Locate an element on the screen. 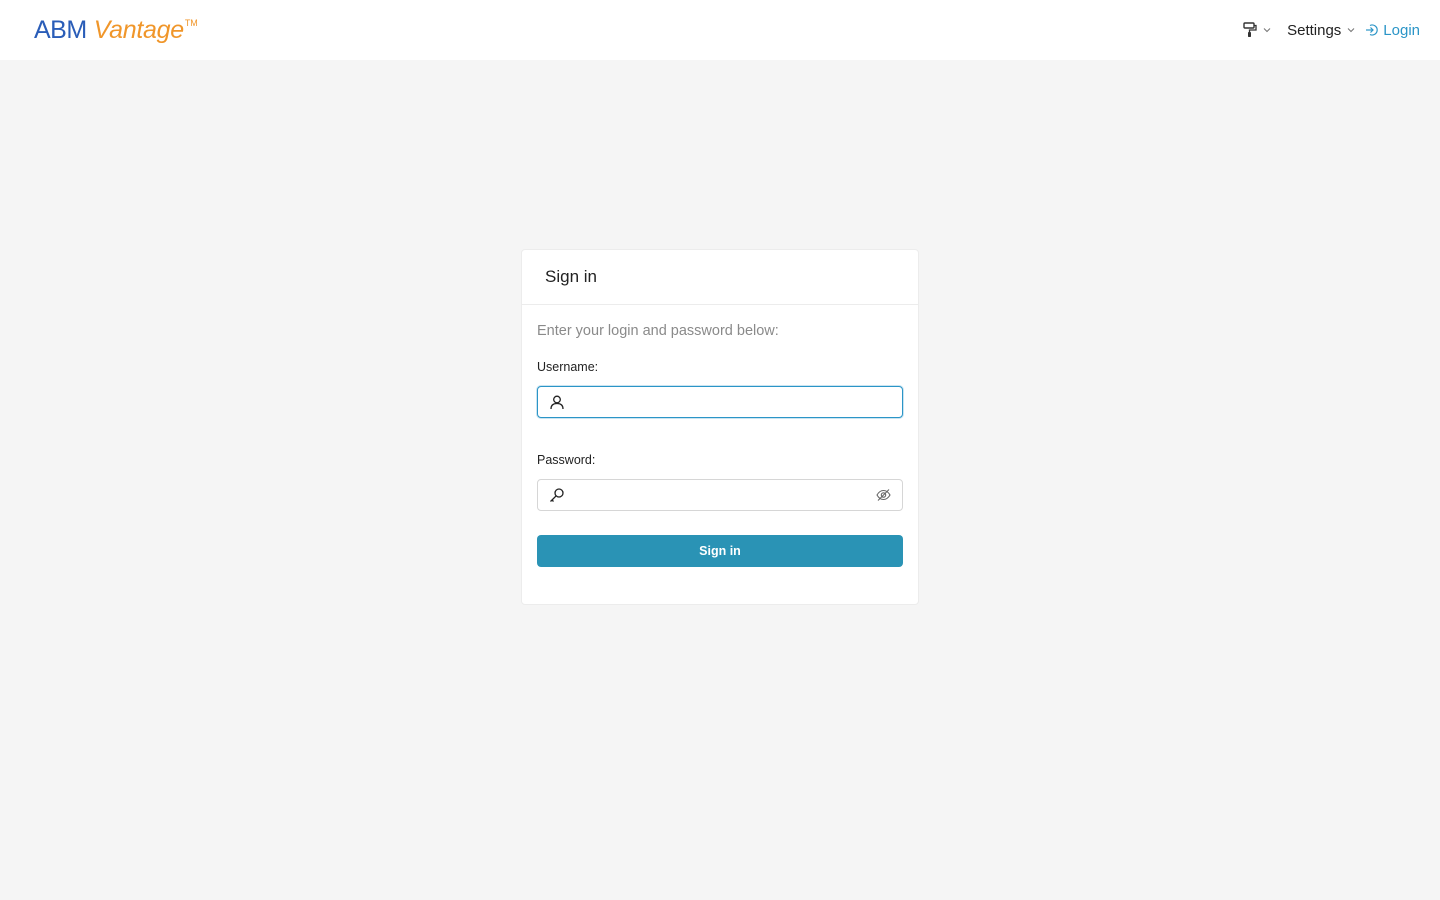 The image size is (1440, 900). password-field is located at coordinates (720, 495).